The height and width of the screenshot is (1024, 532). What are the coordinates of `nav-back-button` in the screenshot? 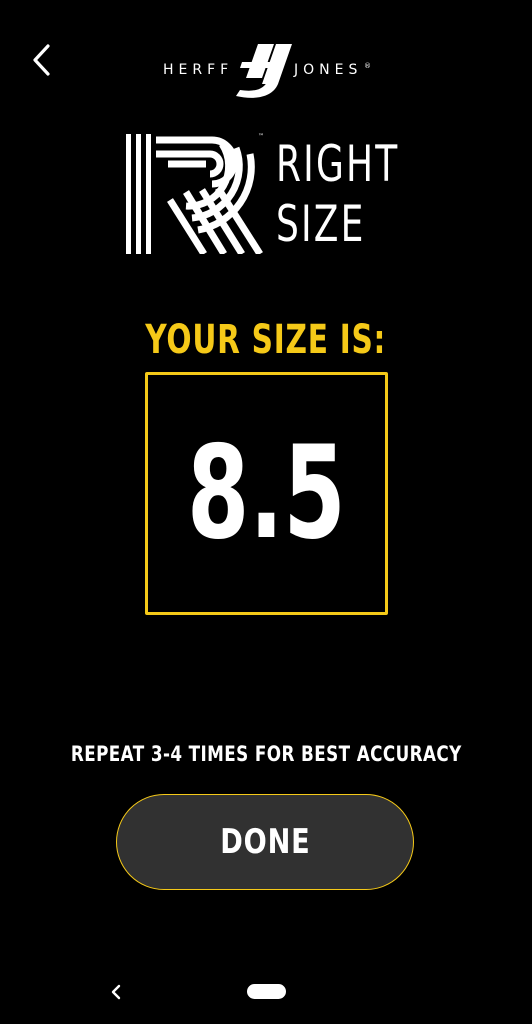 It's located at (116, 992).